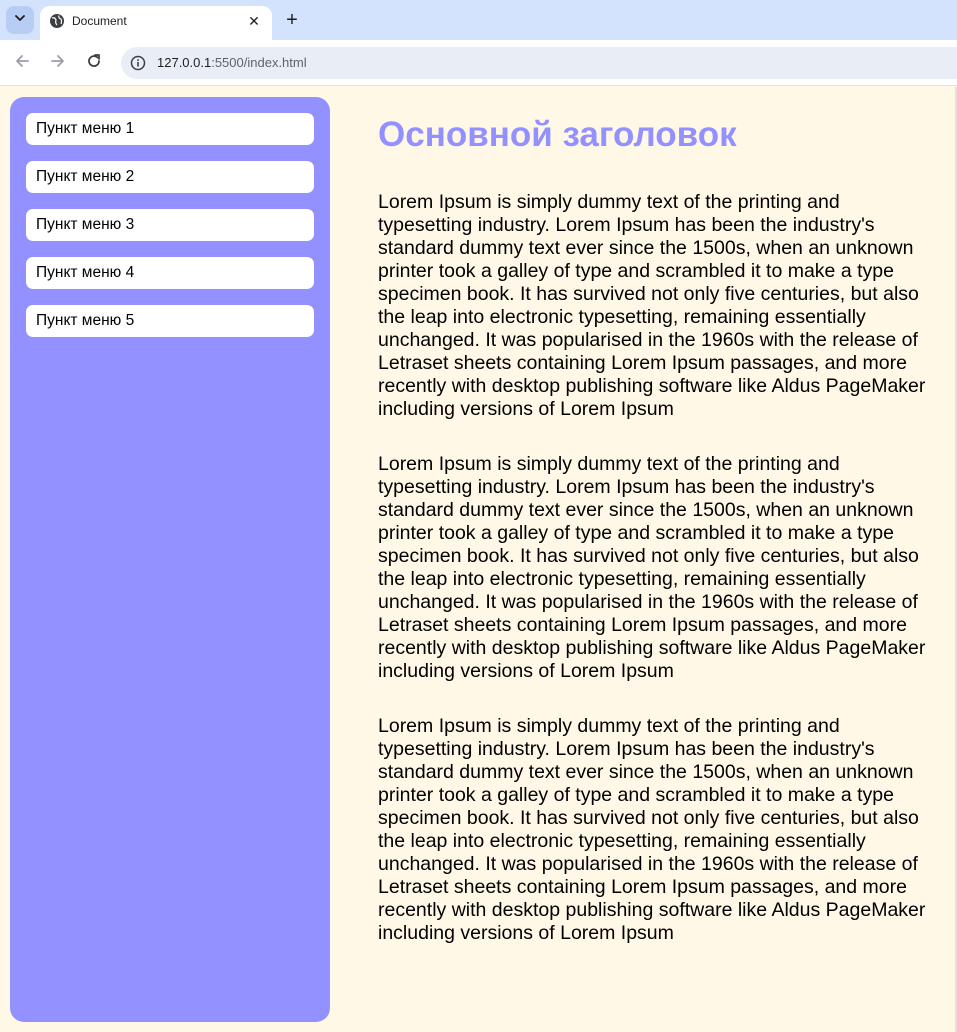 This screenshot has width=957, height=1032. Describe the element at coordinates (99, 21) in the screenshot. I see `tab-title: Document` at that location.